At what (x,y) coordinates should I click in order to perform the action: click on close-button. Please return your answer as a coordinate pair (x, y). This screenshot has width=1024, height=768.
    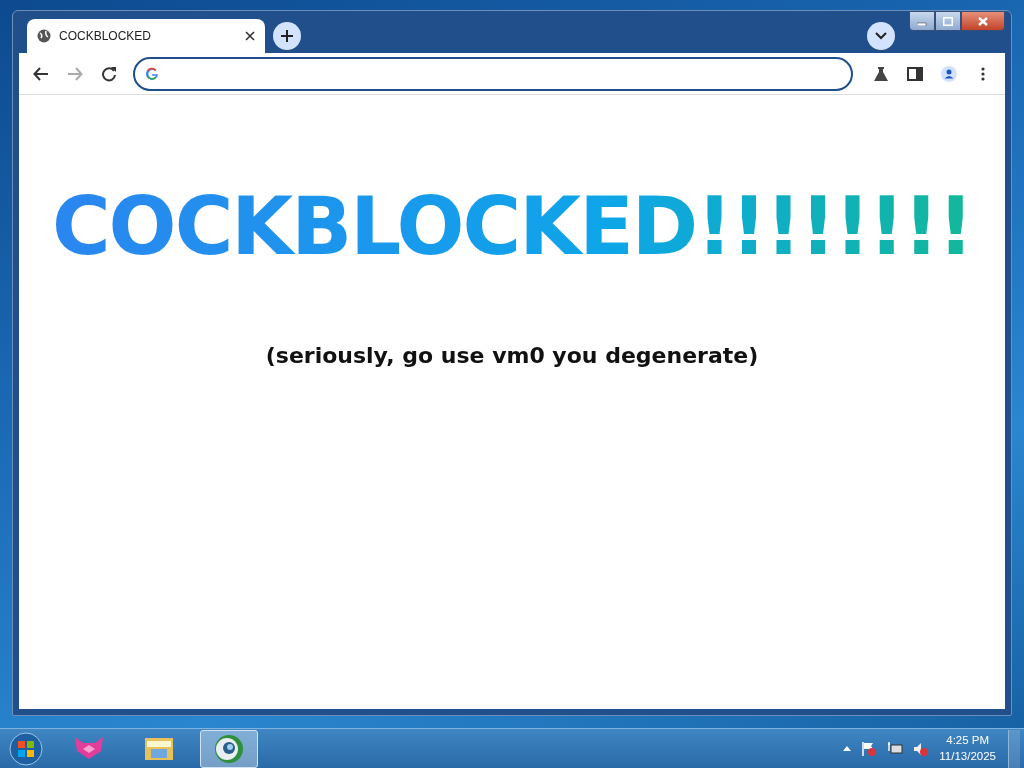
    Looking at the image, I should click on (983, 21).